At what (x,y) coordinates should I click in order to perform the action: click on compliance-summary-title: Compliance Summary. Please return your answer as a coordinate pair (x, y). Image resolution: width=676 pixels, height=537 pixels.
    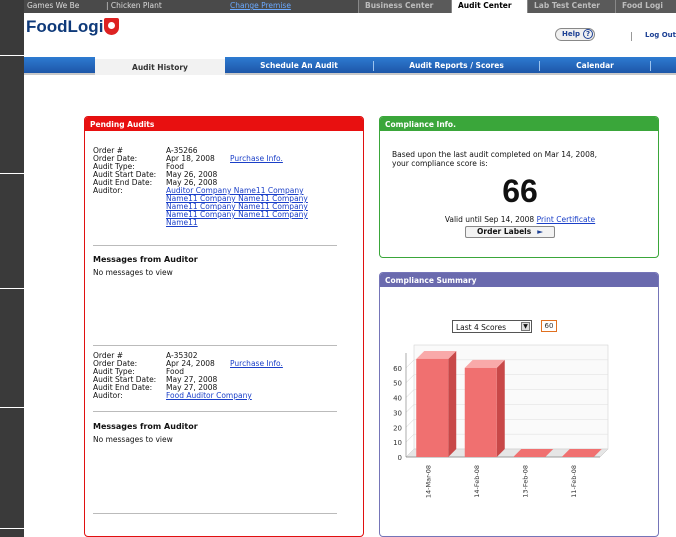
    Looking at the image, I should click on (519, 280).